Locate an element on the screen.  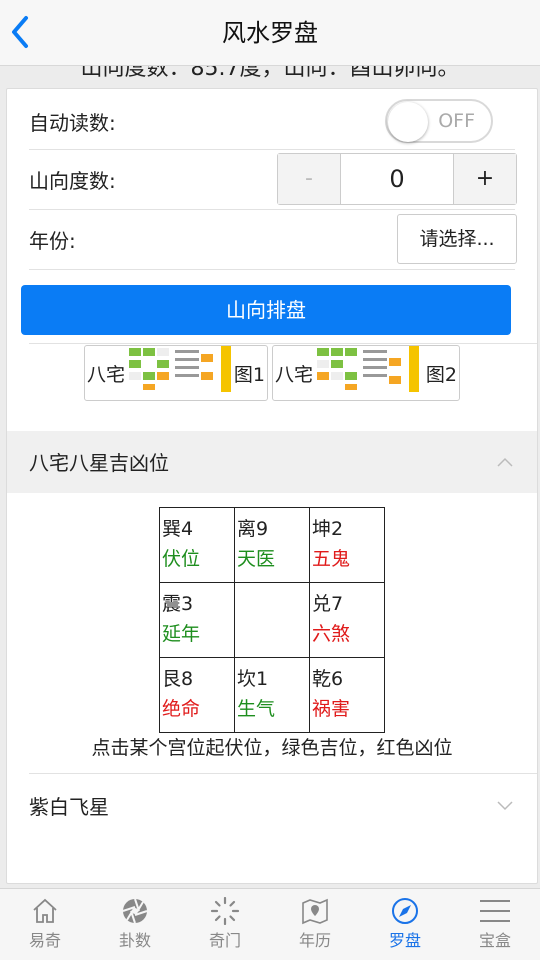
arrange-button: 山向排盘 is located at coordinates (266, 310).